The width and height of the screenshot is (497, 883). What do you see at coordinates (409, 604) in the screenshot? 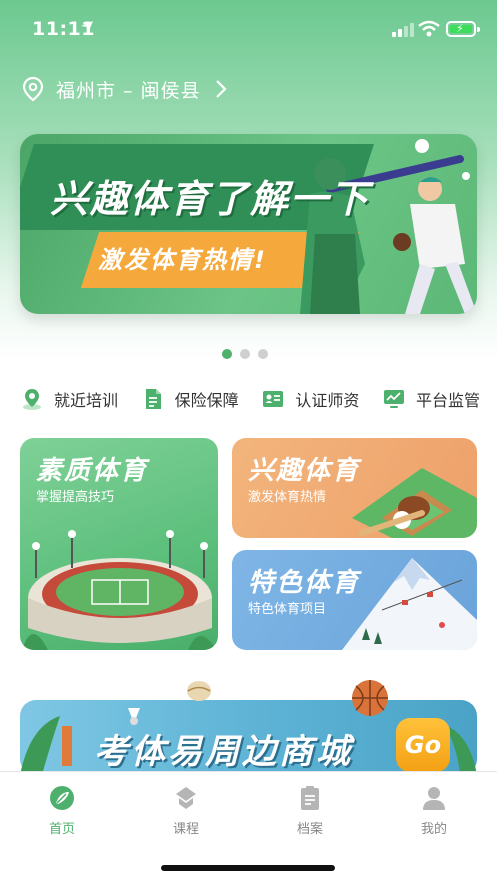
I see `ski-mountain-illustration` at bounding box center [409, 604].